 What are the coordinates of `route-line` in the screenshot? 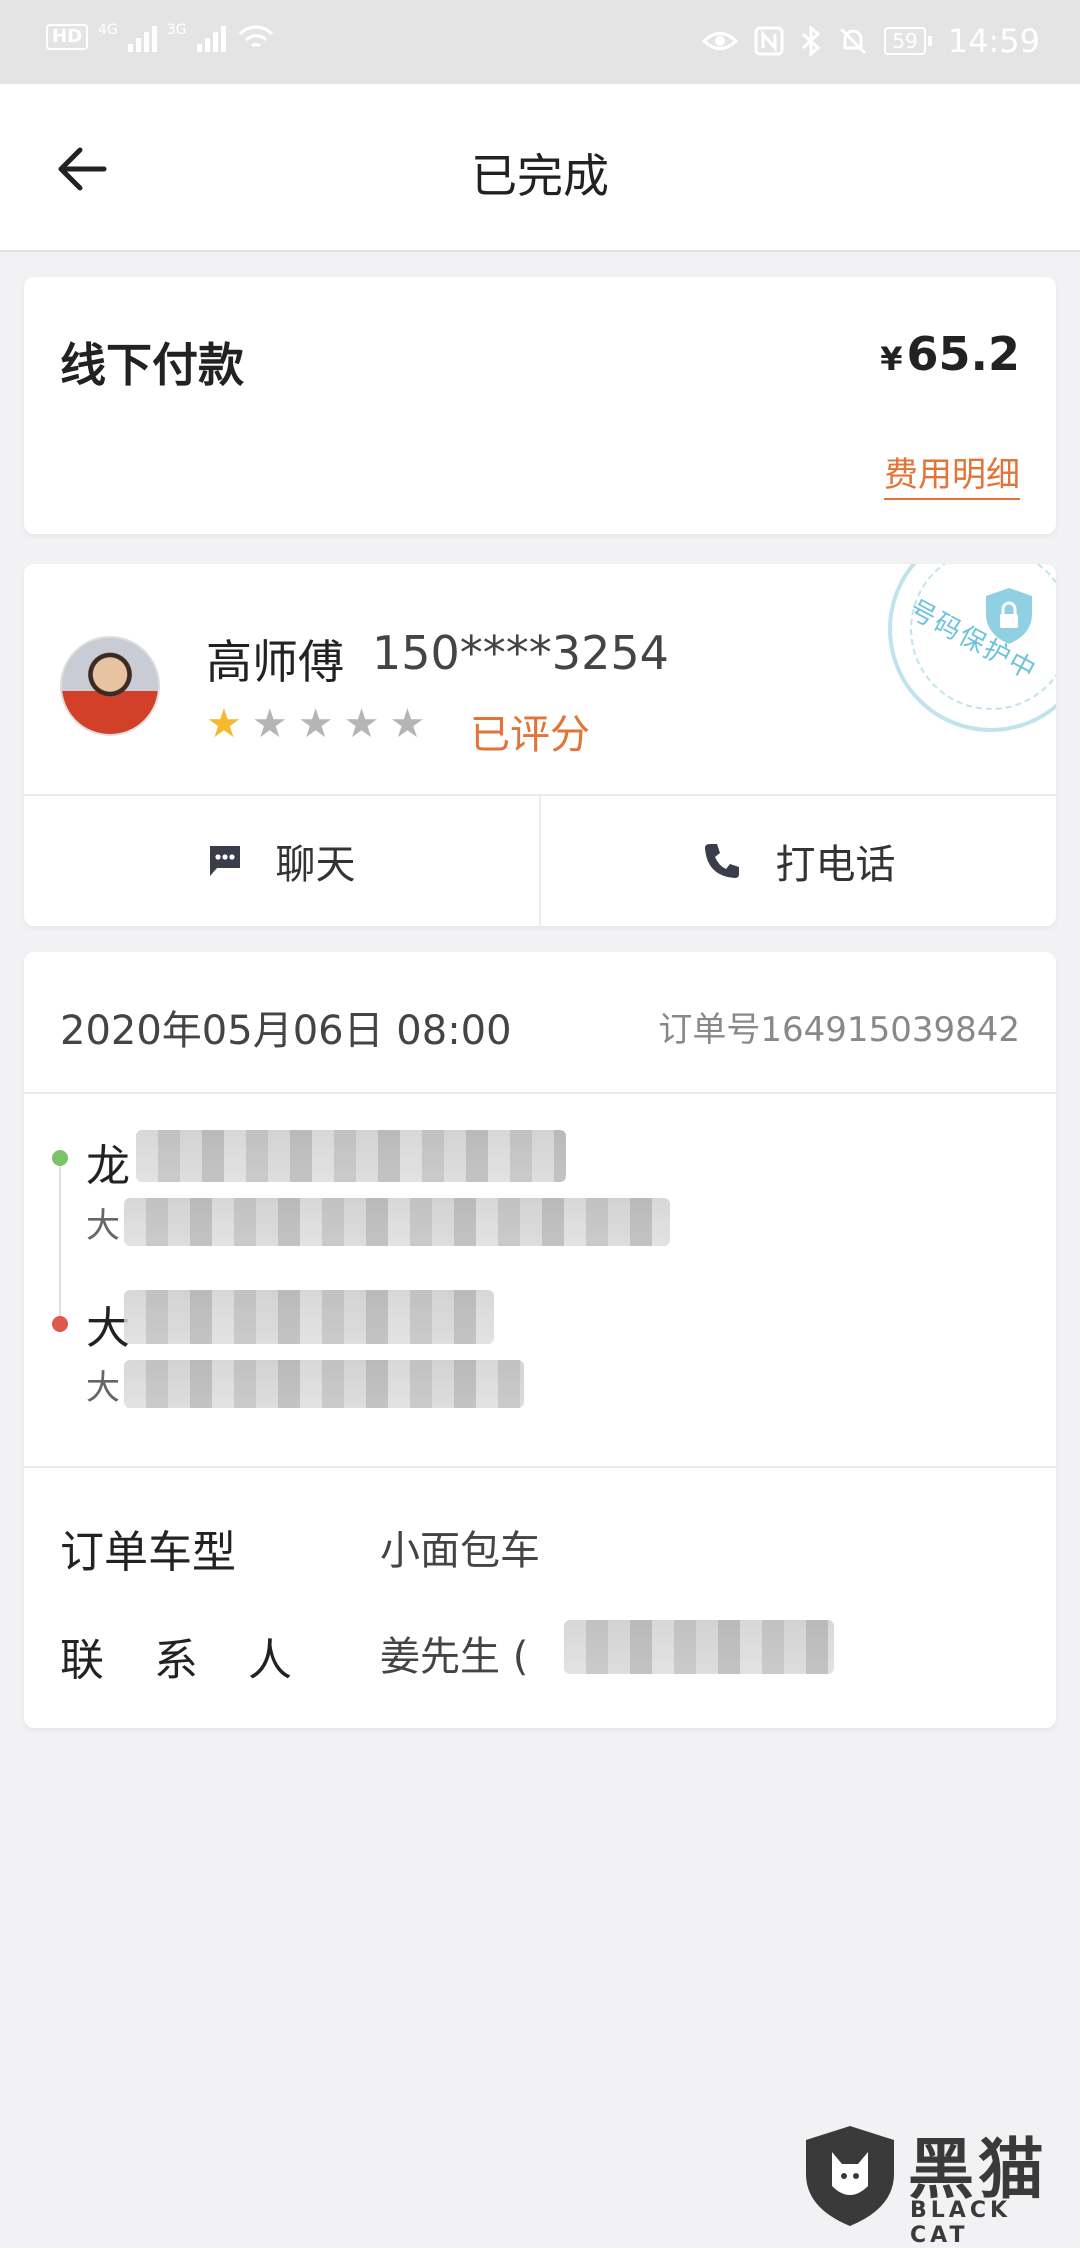 It's located at (60, 1236).